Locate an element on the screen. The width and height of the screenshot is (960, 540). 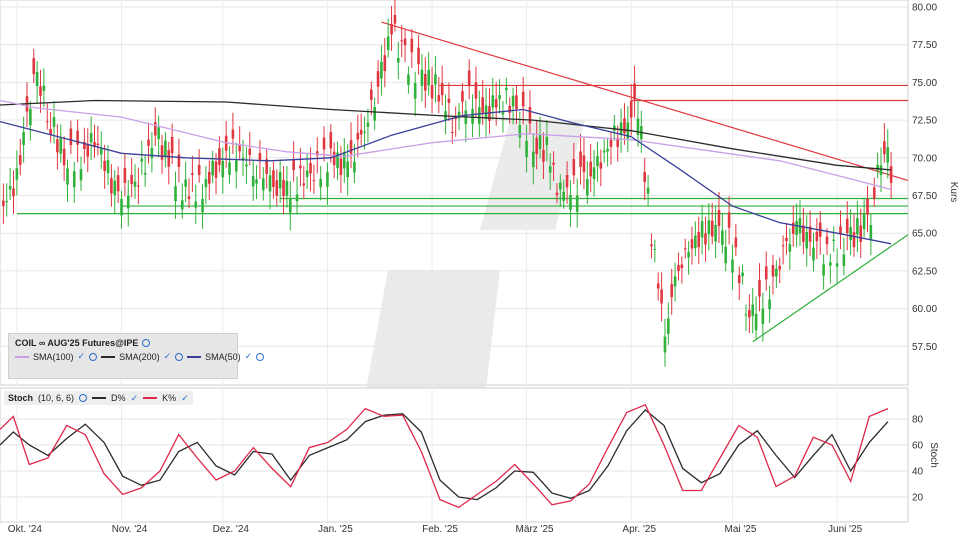
x-tick-label: Mai '25 is located at coordinates (741, 529).